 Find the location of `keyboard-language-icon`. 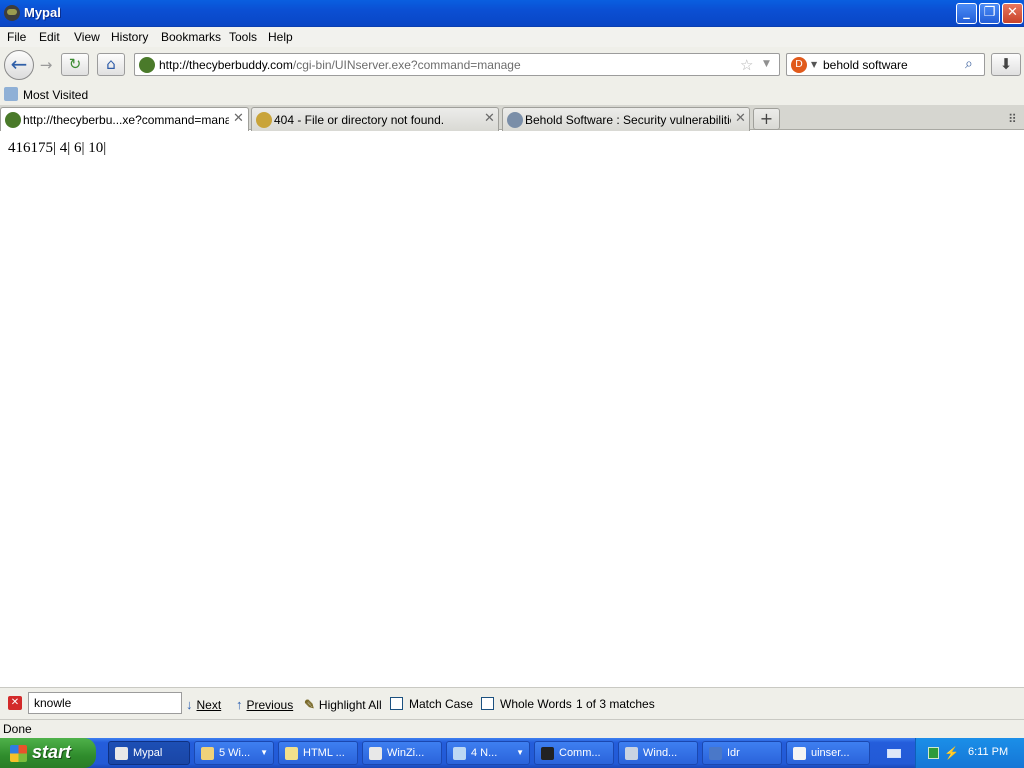

keyboard-language-icon is located at coordinates (894, 753).